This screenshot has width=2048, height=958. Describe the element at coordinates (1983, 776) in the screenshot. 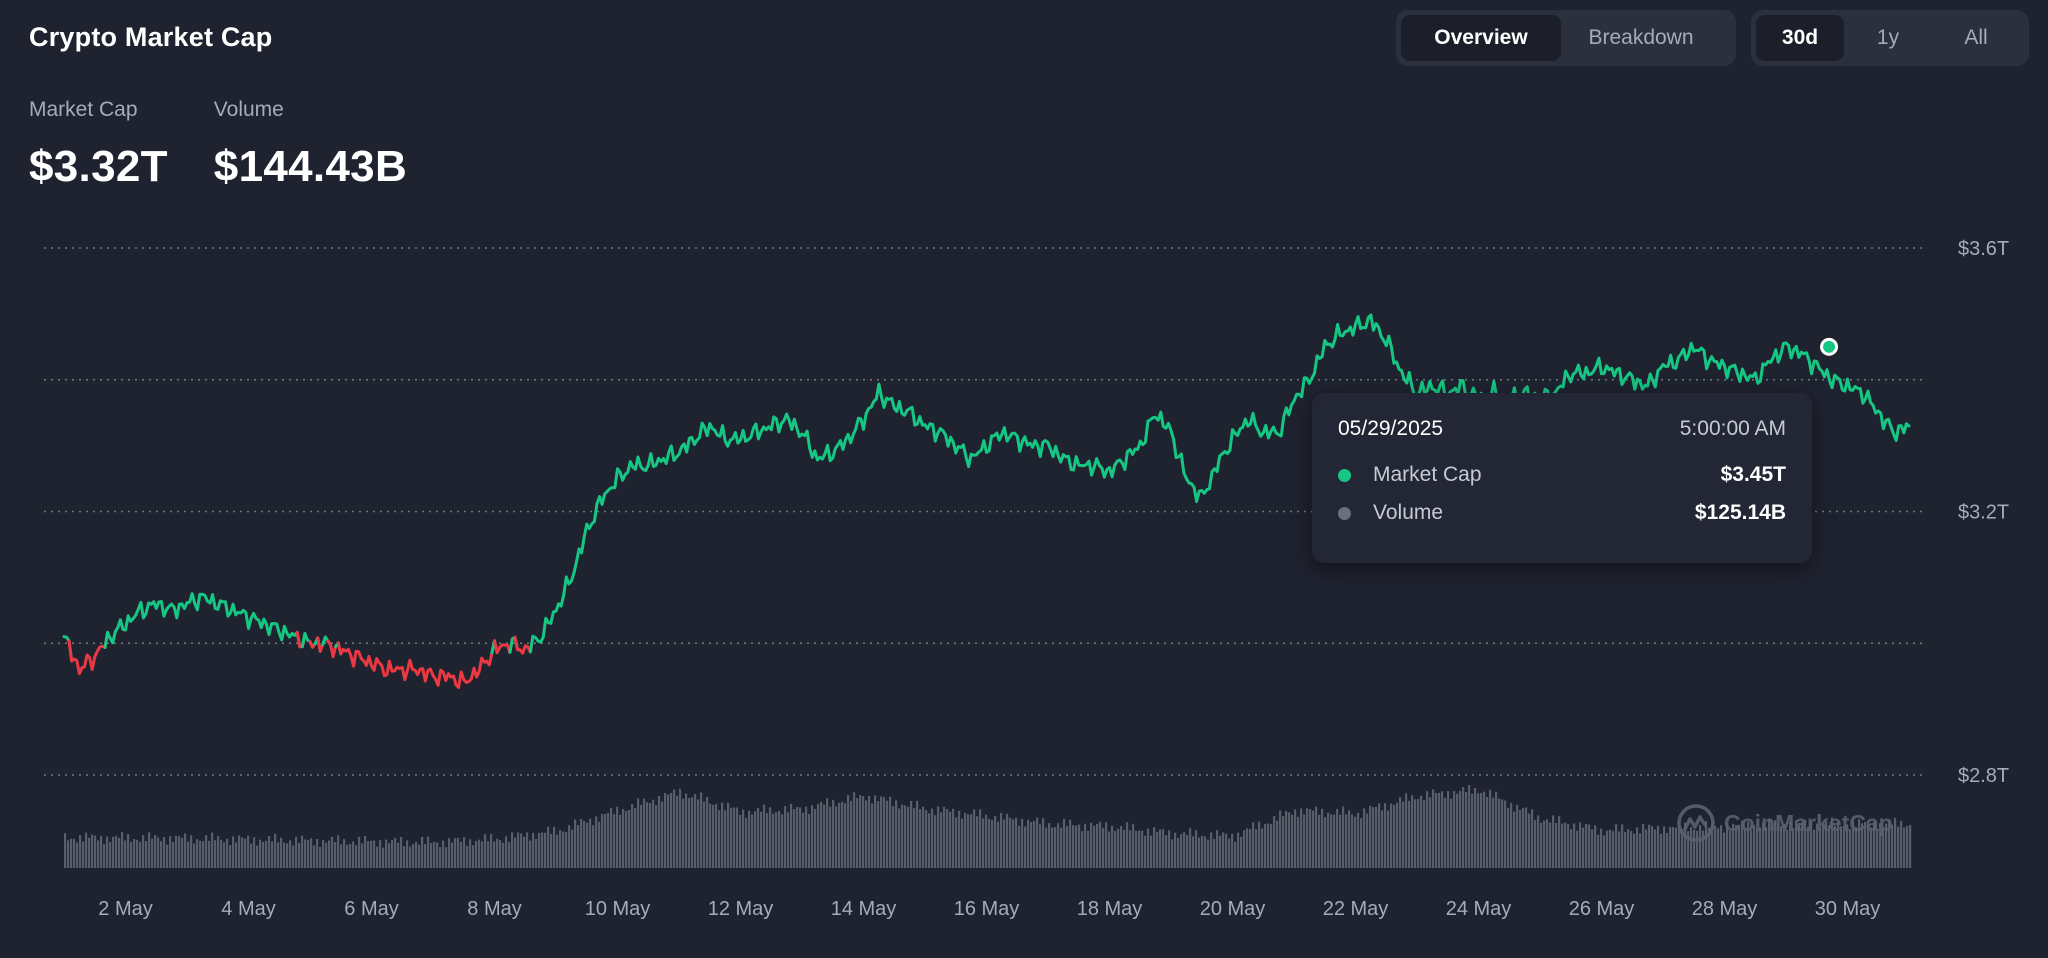

I see `y-tick-label: $2.8T` at that location.